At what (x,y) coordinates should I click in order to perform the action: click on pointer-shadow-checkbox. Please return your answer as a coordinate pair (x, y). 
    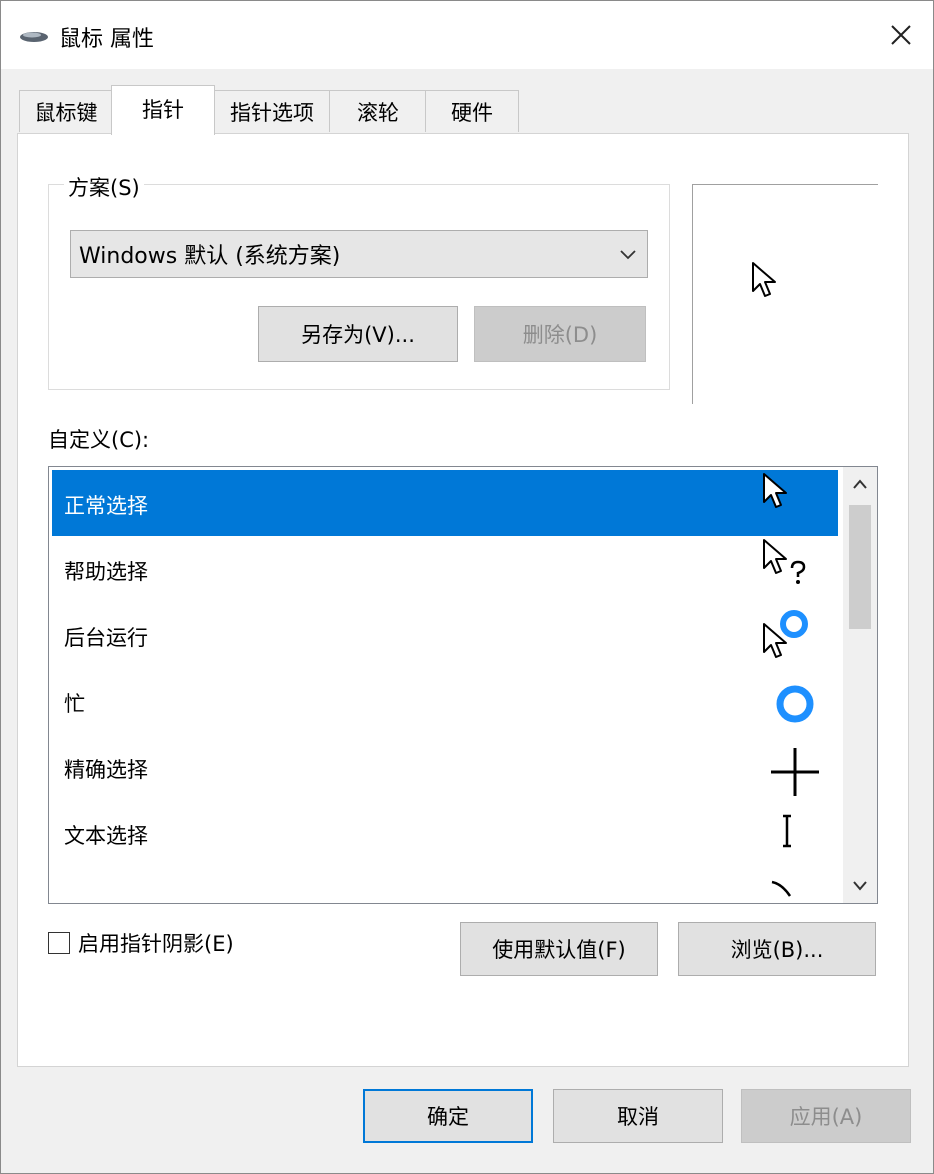
    Looking at the image, I should click on (59, 943).